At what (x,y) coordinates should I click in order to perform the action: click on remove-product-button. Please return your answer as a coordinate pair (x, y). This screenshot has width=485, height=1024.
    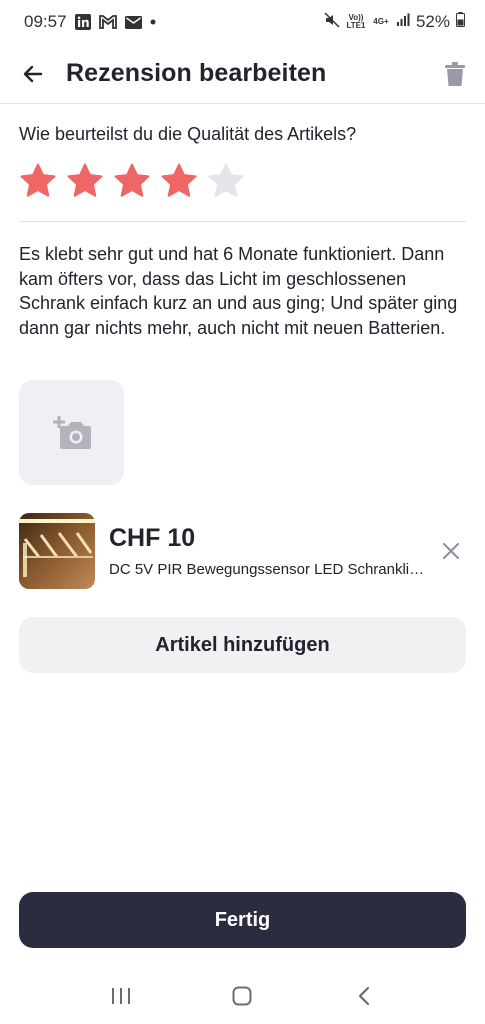
    Looking at the image, I should click on (451, 551).